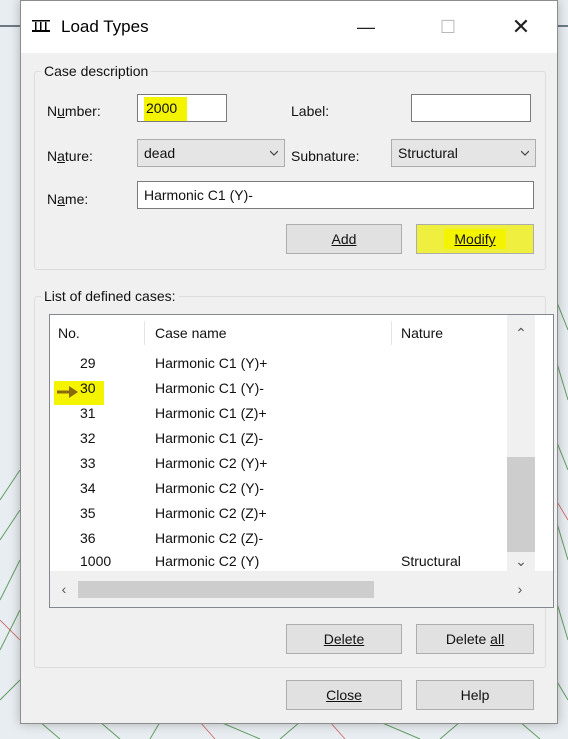 This screenshot has height=739, width=568. What do you see at coordinates (74, 111) in the screenshot?
I see `number-label: Number:` at bounding box center [74, 111].